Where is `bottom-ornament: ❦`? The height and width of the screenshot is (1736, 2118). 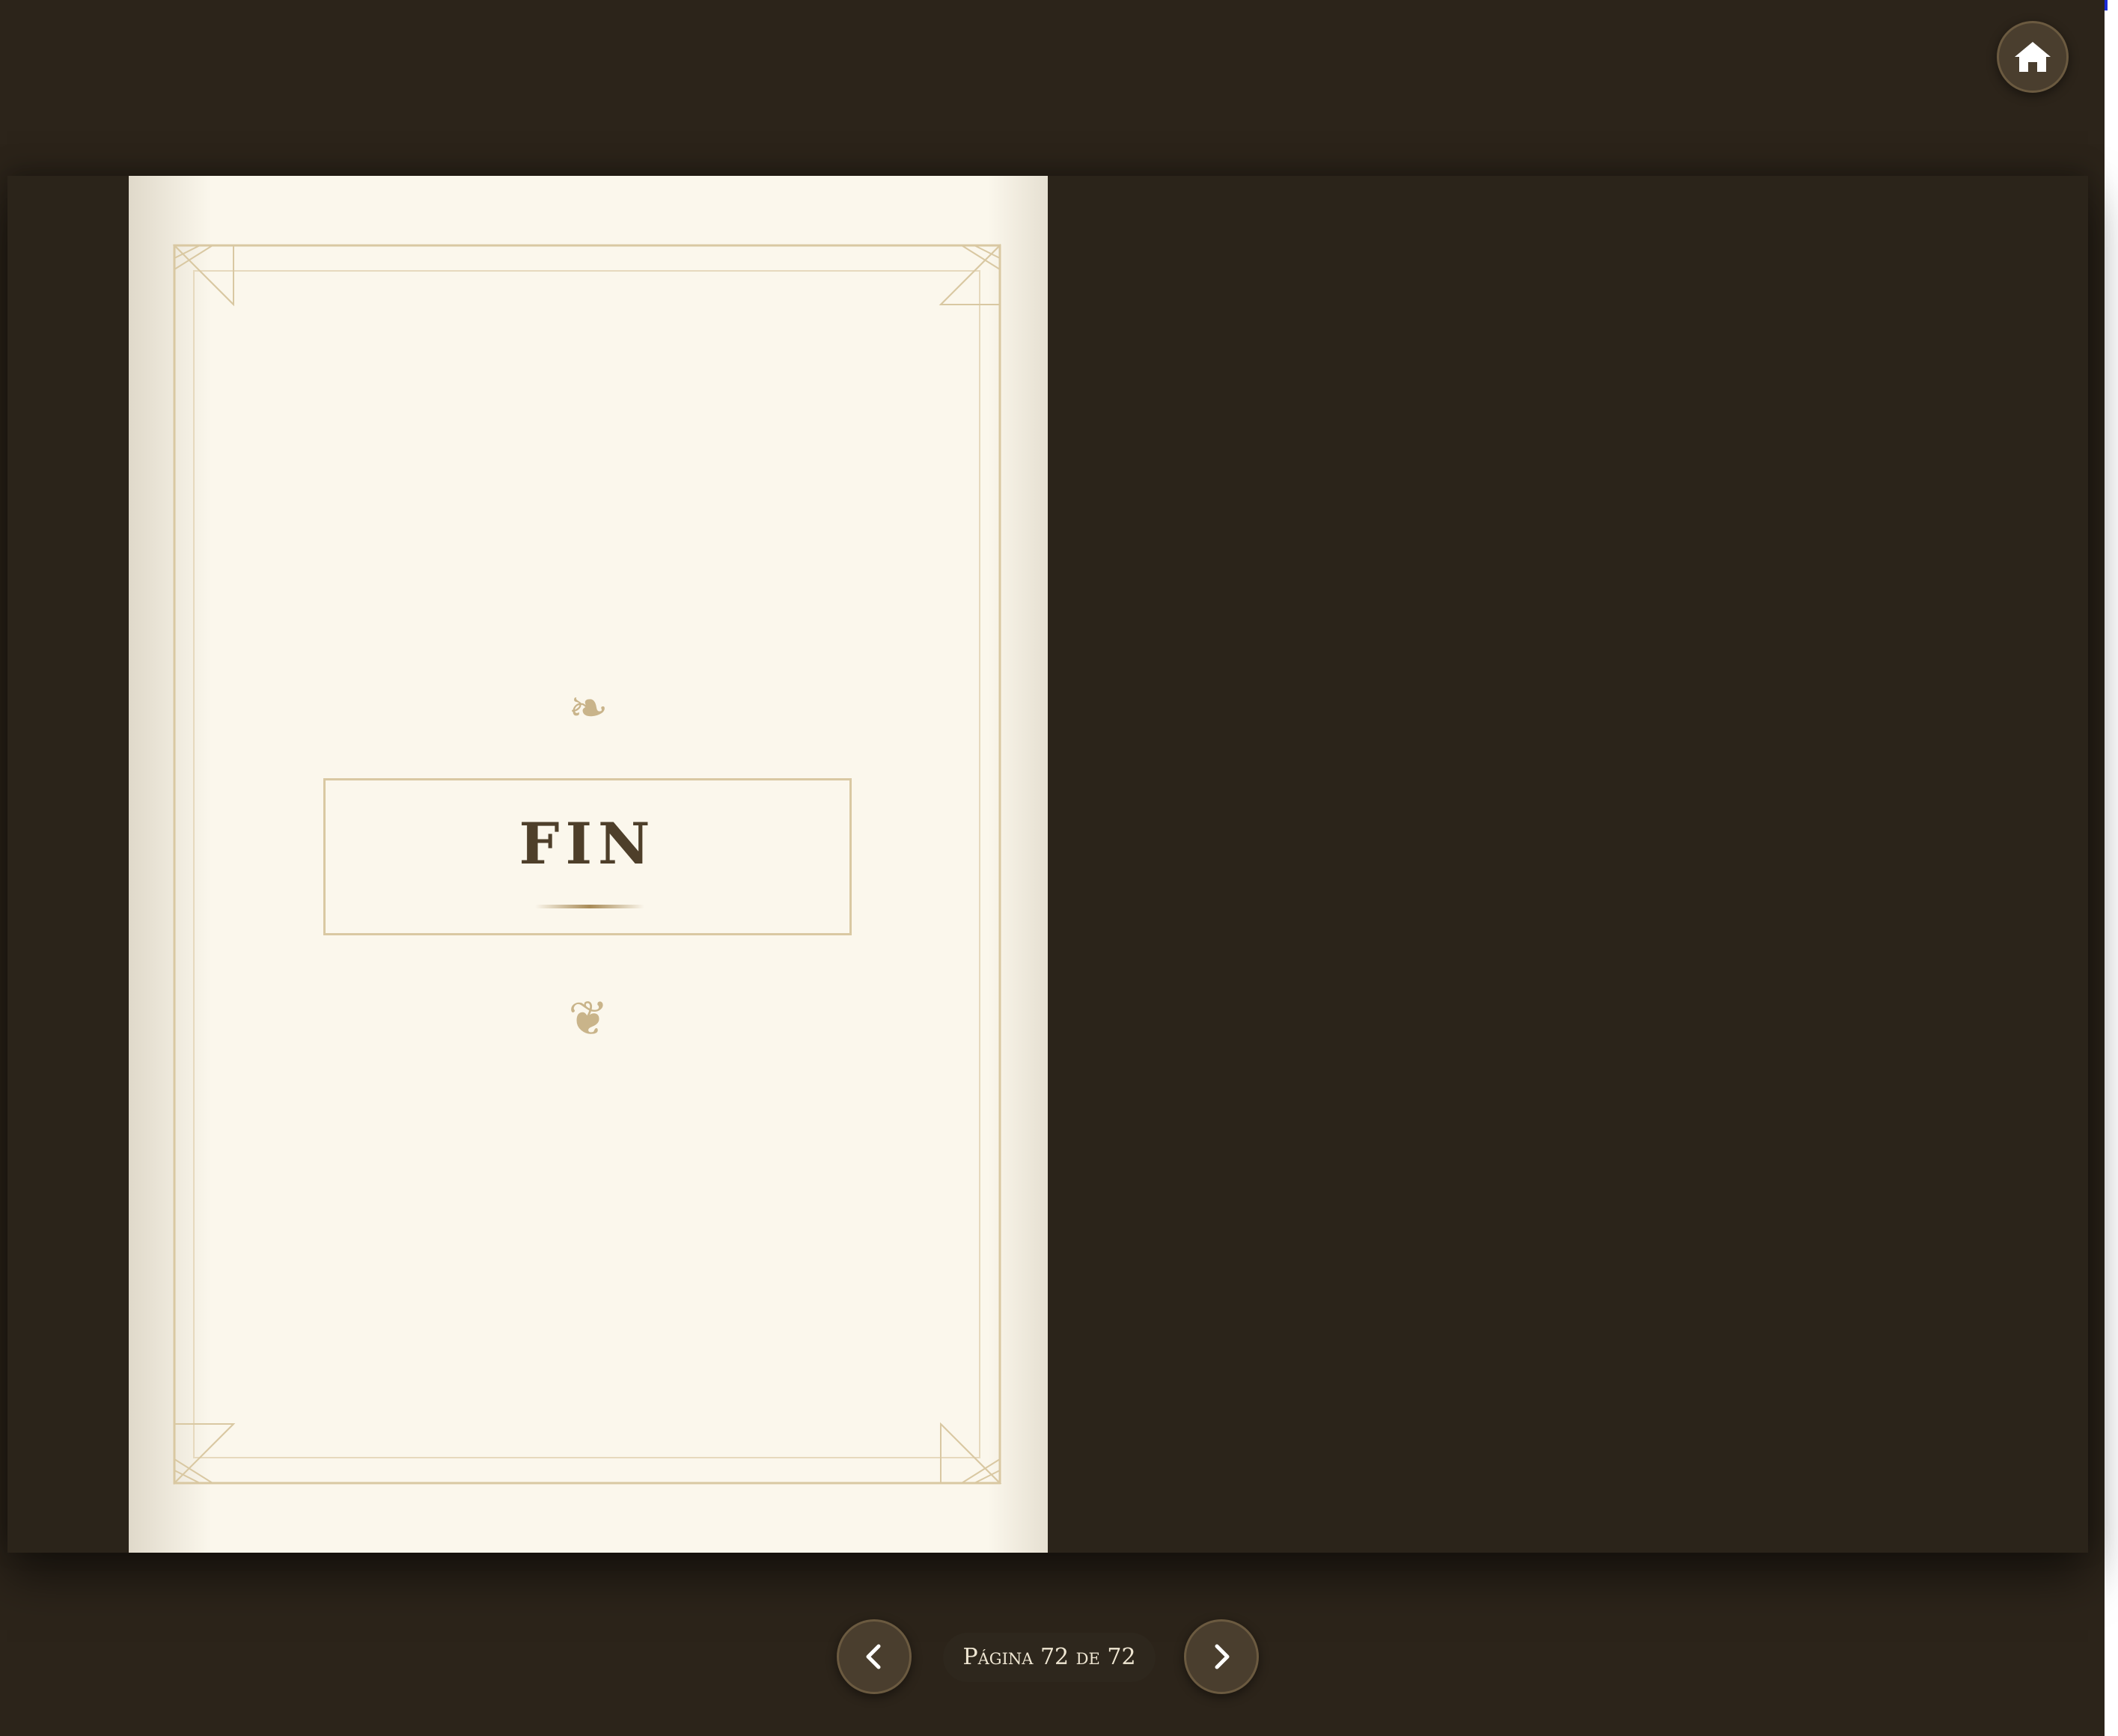
bottom-ornament: ❦ is located at coordinates (588, 1019).